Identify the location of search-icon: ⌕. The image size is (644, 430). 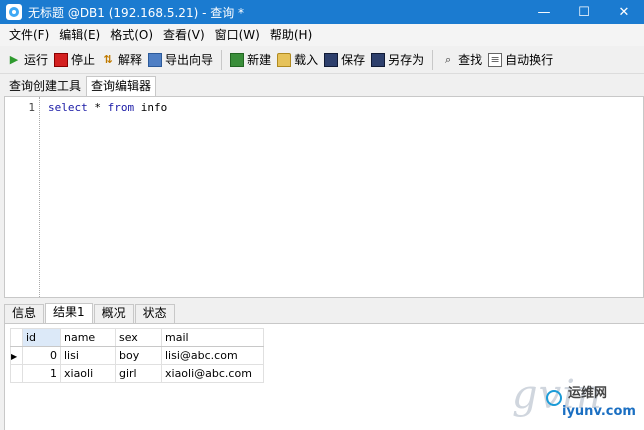
(448, 59).